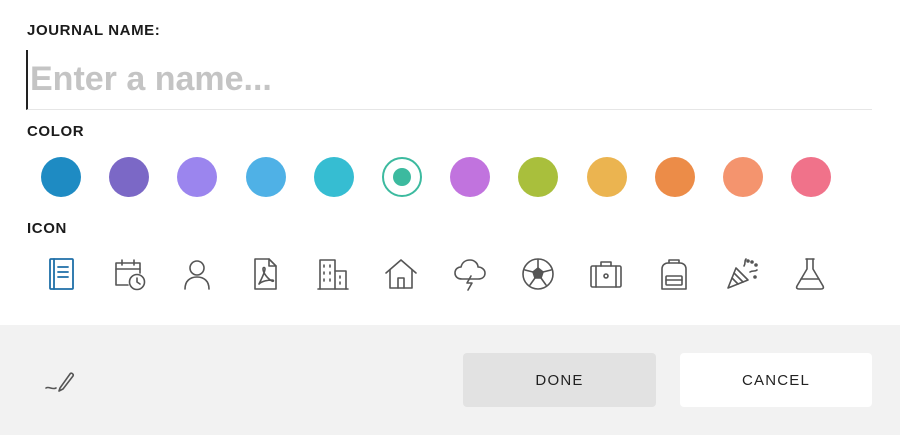 The image size is (900, 435). What do you see at coordinates (675, 177) in the screenshot?
I see `color-swatch-orange` at bounding box center [675, 177].